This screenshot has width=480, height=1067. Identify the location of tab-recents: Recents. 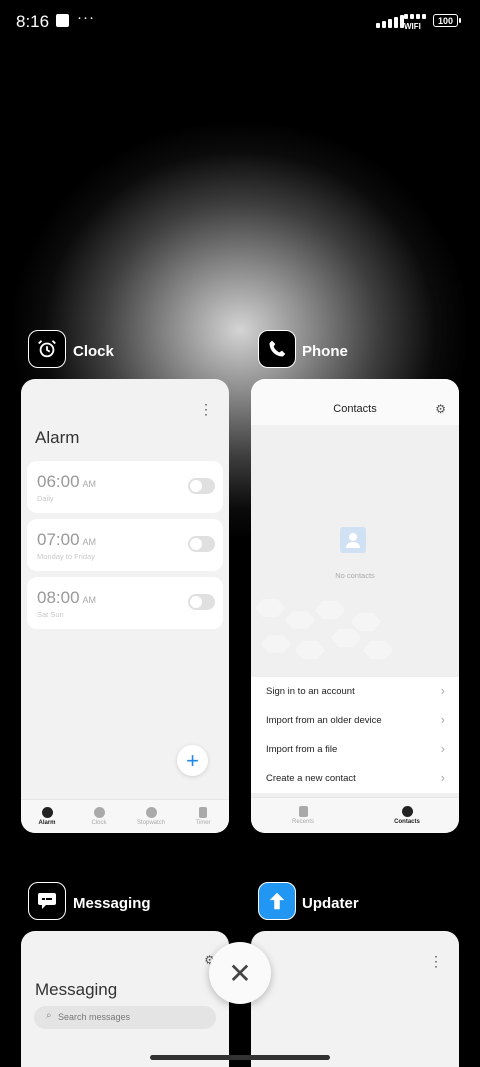
(303, 815).